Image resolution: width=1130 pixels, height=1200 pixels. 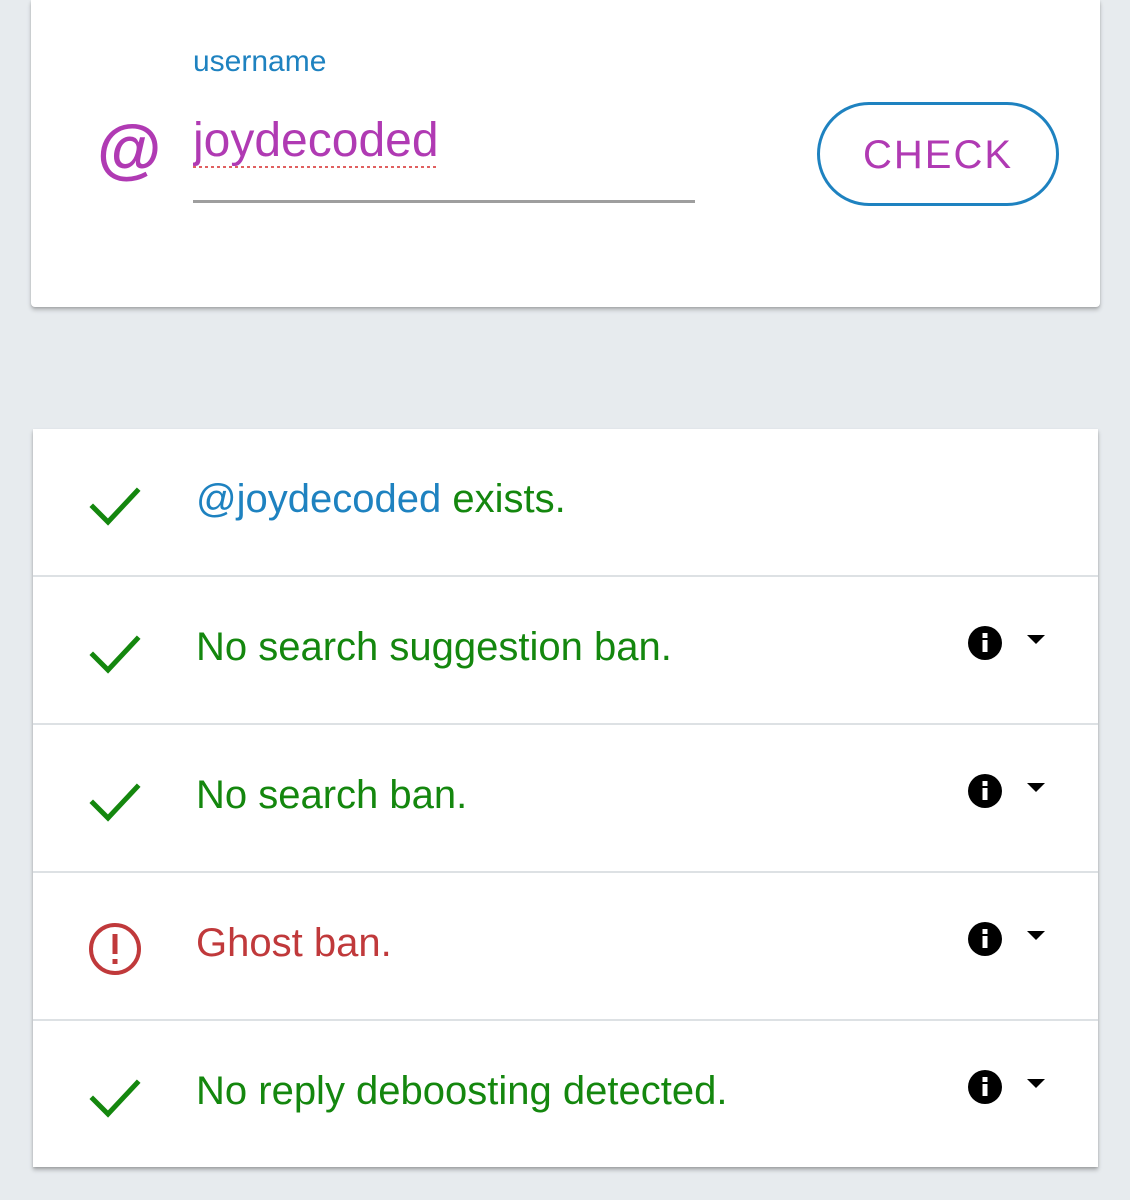 I want to click on result-text: @joydecoded exists., so click(x=381, y=499).